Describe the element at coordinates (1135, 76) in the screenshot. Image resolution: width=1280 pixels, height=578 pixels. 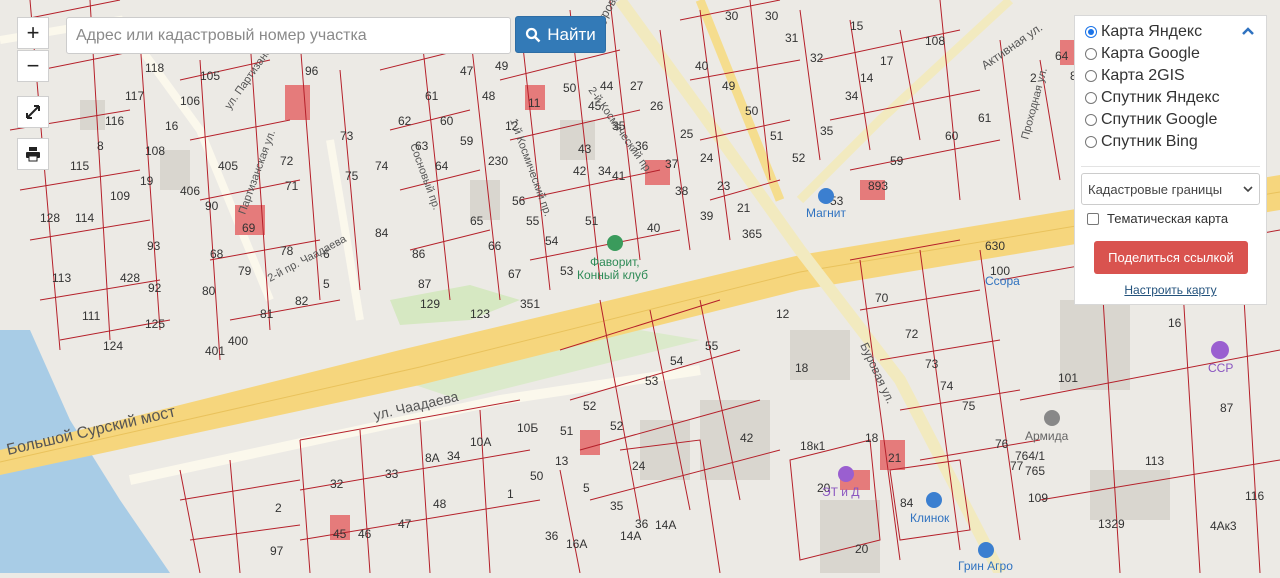
I see `layer-option-2gis-map: Карта 2GIS` at that location.